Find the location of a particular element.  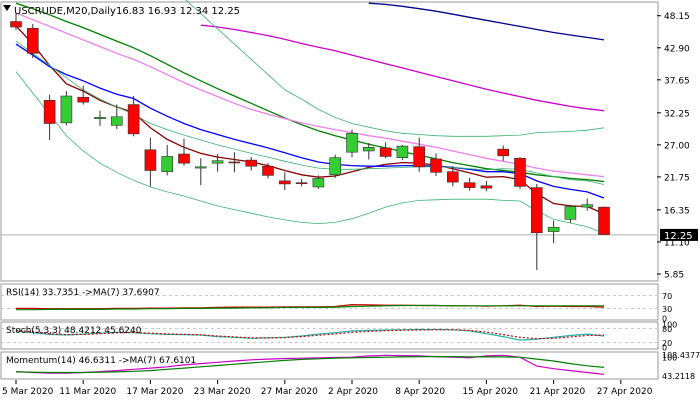

x-tick-label: 21 Apr 2020 is located at coordinates (558, 392).